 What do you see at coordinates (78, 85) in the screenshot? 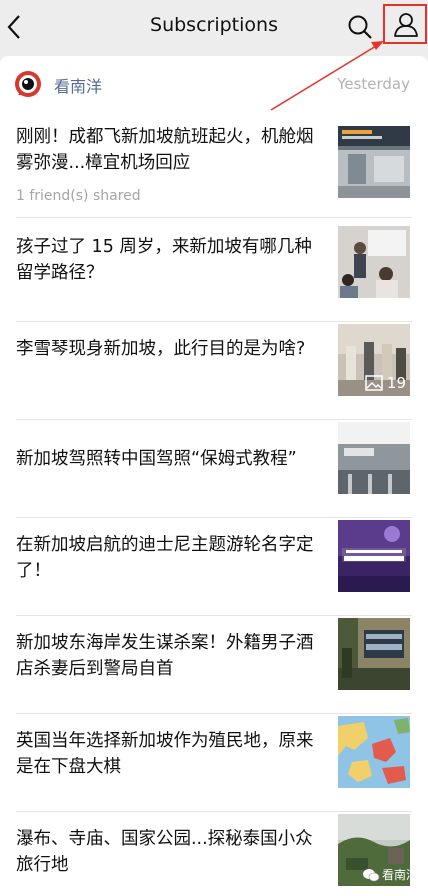
I see `account-name: 看南洋` at bounding box center [78, 85].